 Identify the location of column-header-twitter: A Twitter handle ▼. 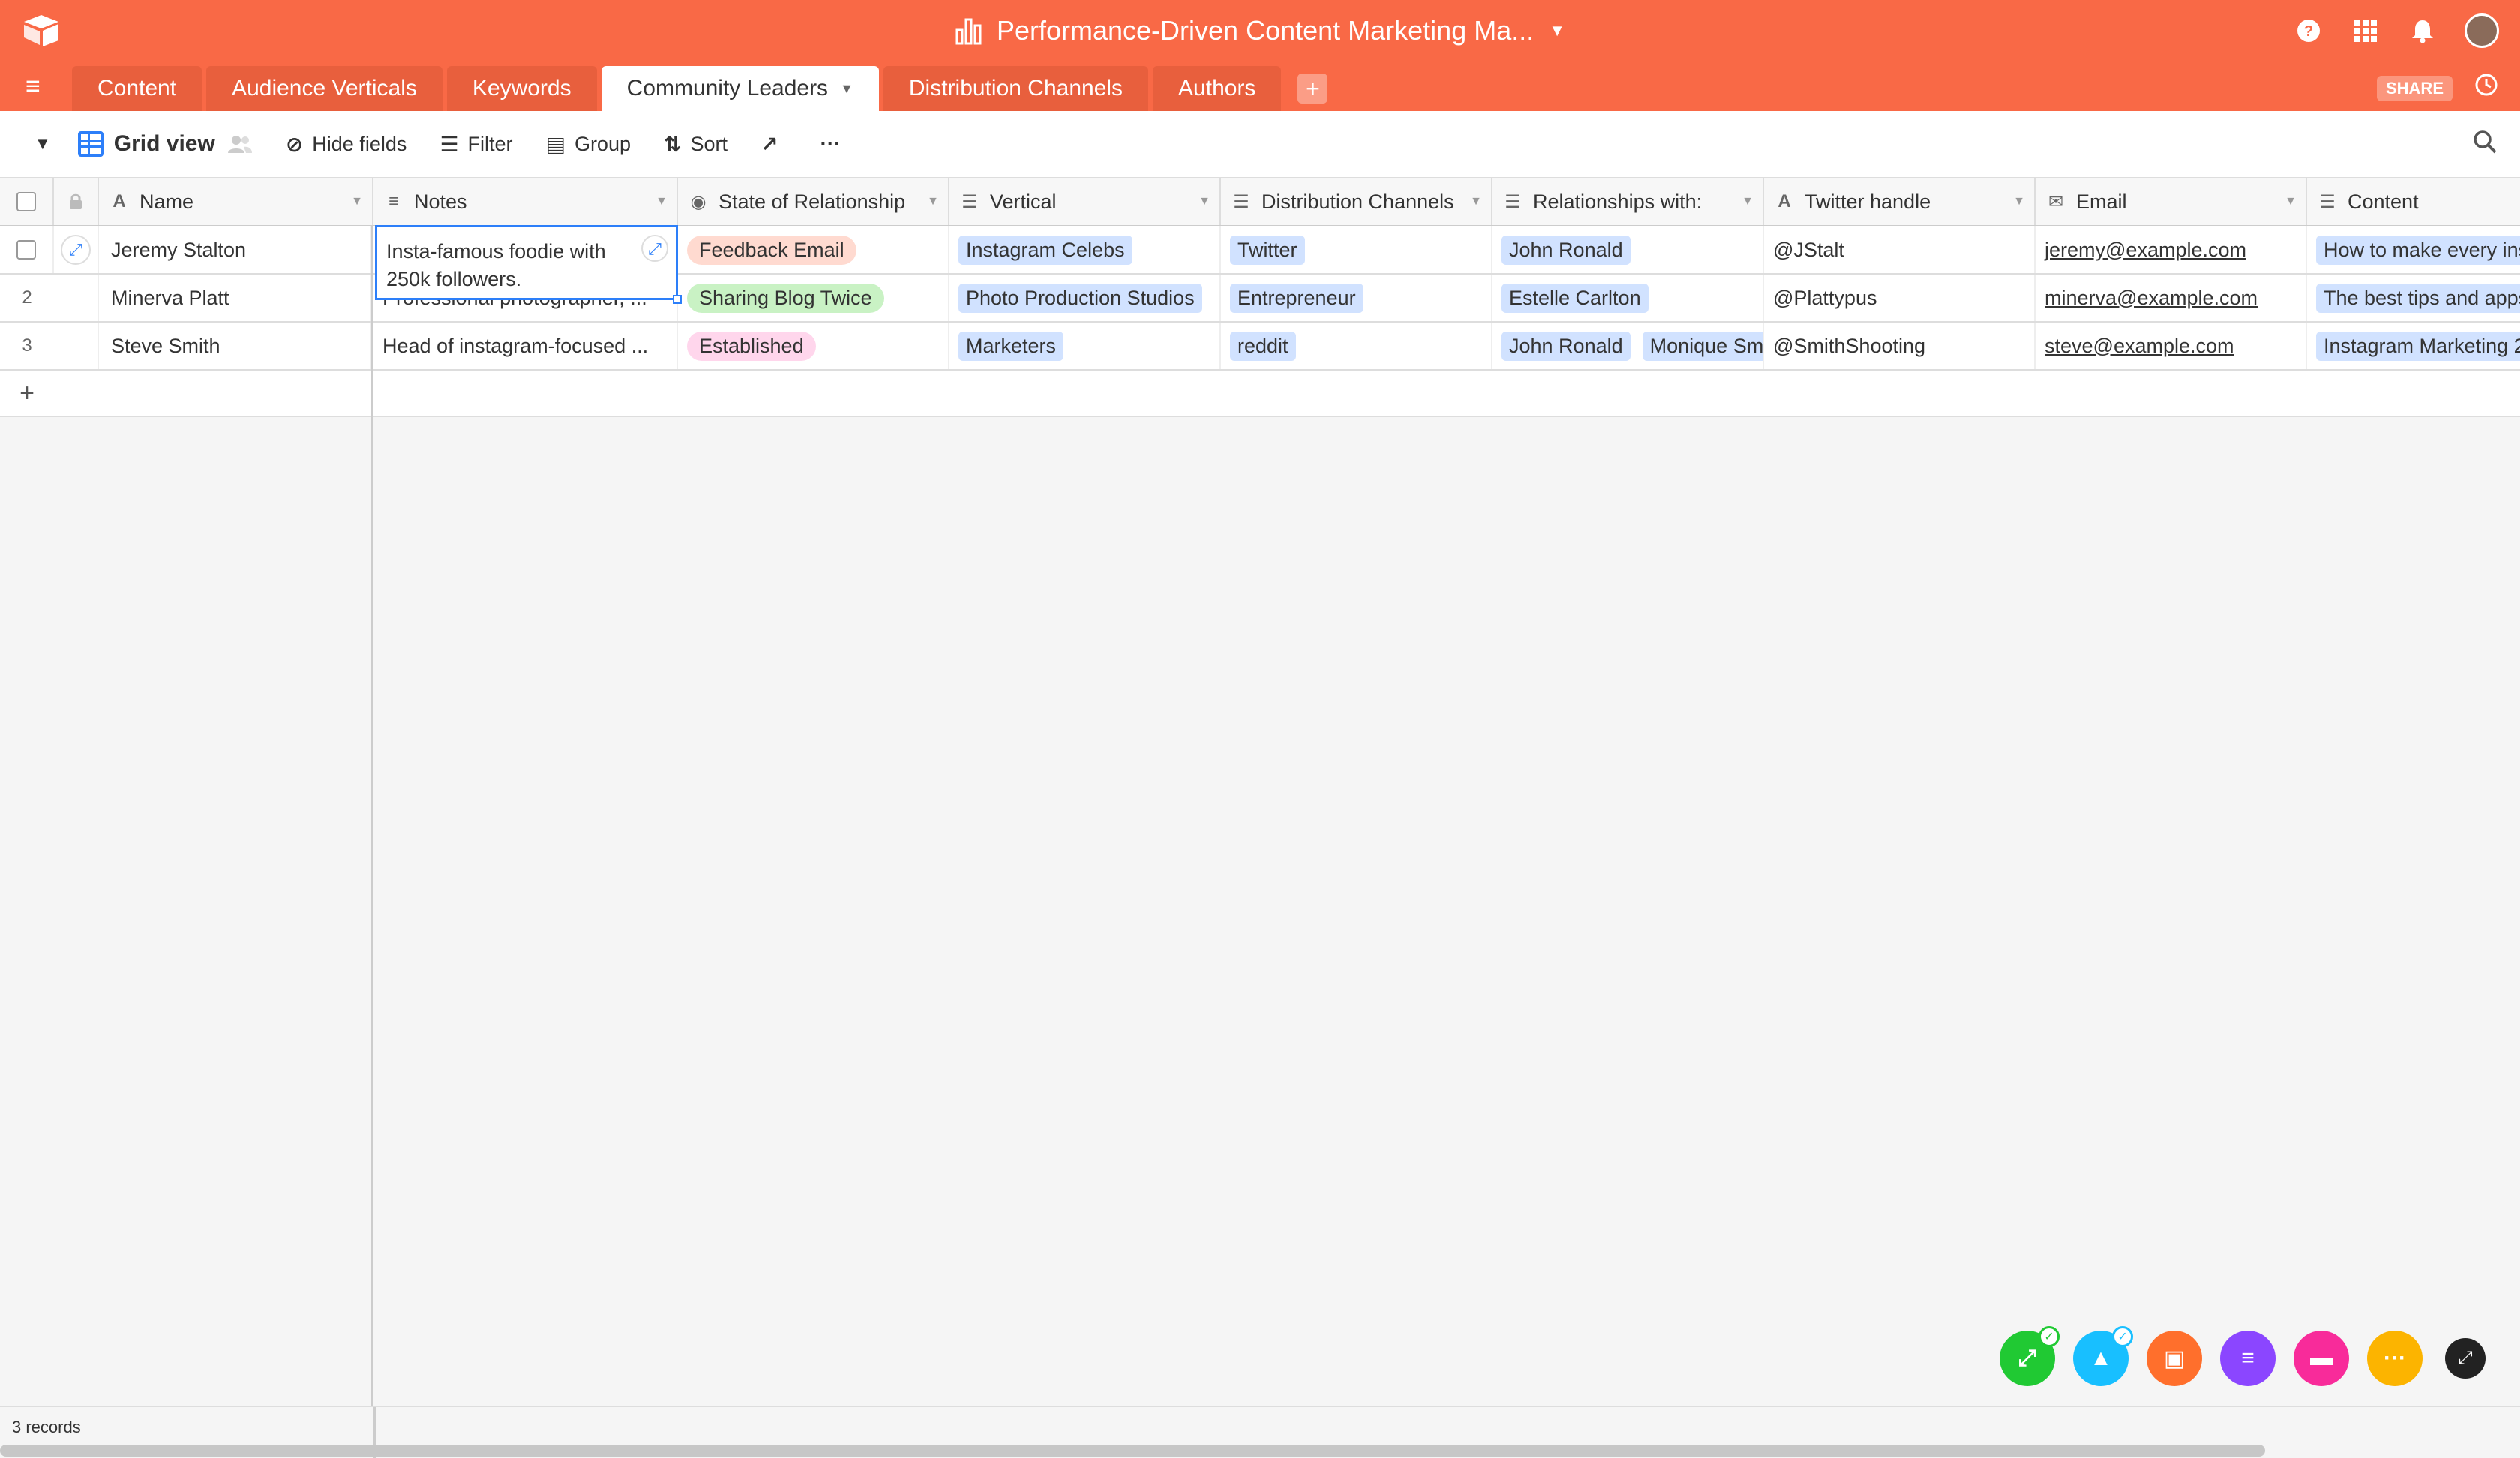
(1900, 201).